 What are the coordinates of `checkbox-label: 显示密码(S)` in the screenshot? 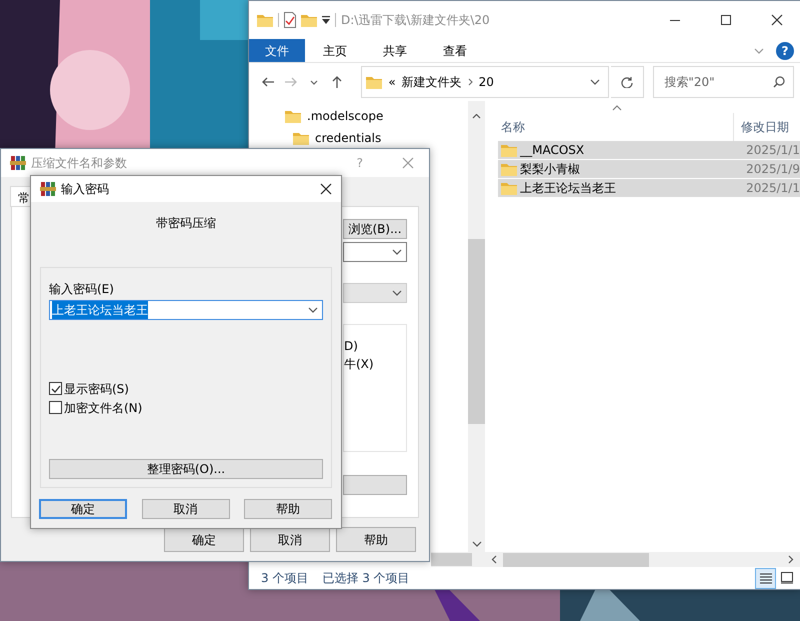 It's located at (96, 389).